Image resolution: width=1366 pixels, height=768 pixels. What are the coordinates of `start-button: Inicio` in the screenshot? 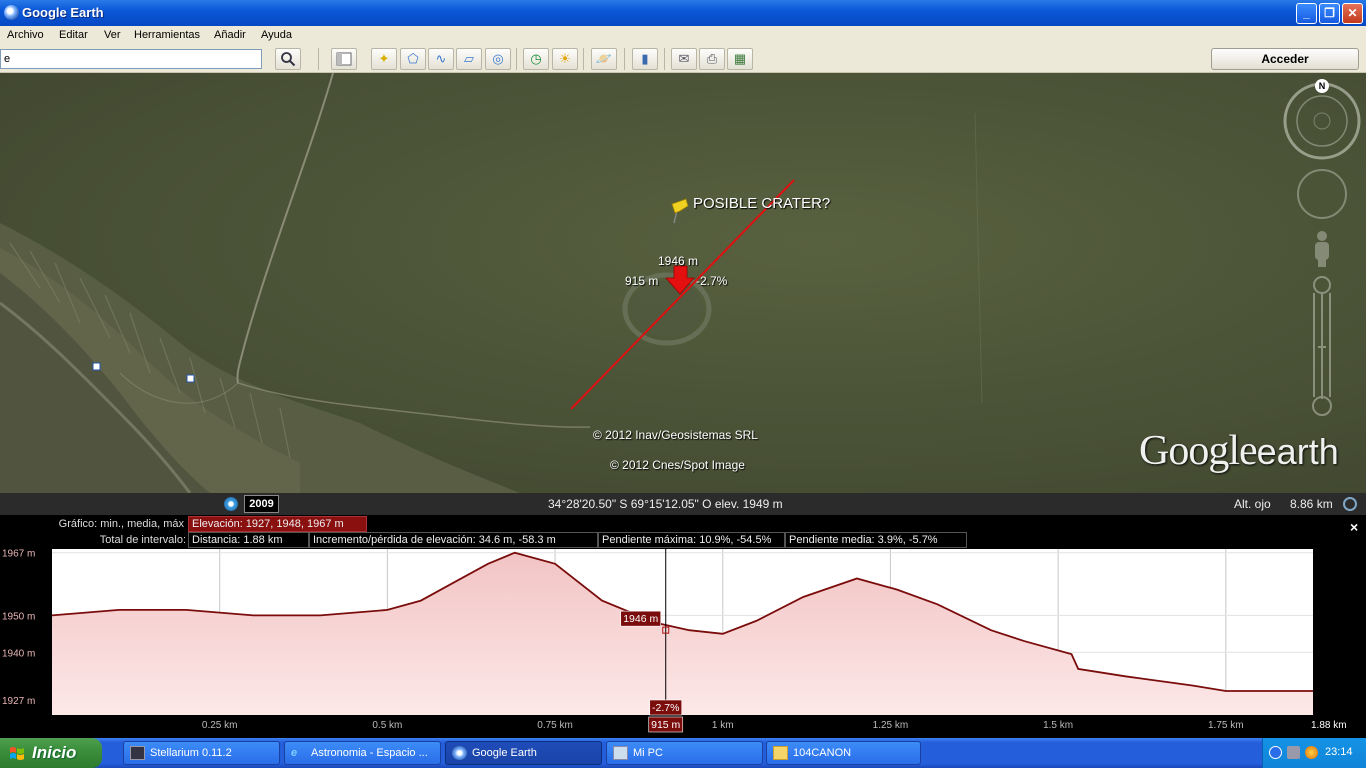 It's located at (51, 753).